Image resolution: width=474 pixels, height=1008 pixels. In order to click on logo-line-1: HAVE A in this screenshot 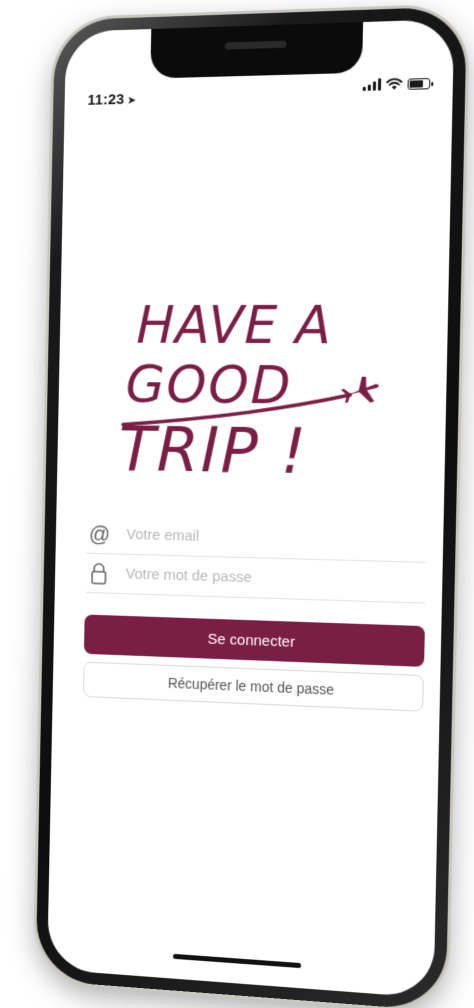, I will do `click(234, 326)`.